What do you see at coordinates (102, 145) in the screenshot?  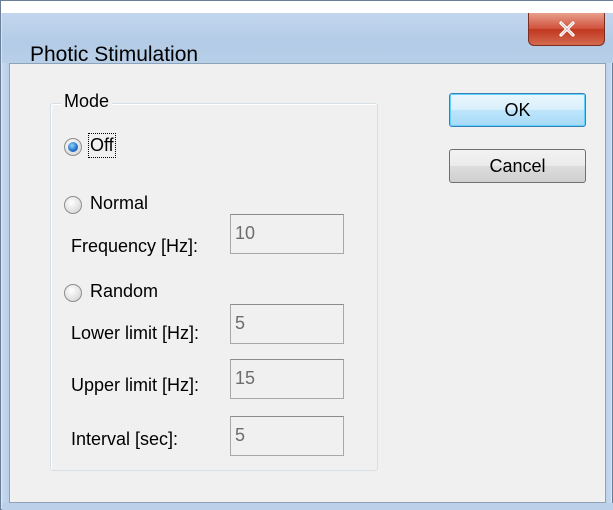 I see `radio-off-label: Off` at bounding box center [102, 145].